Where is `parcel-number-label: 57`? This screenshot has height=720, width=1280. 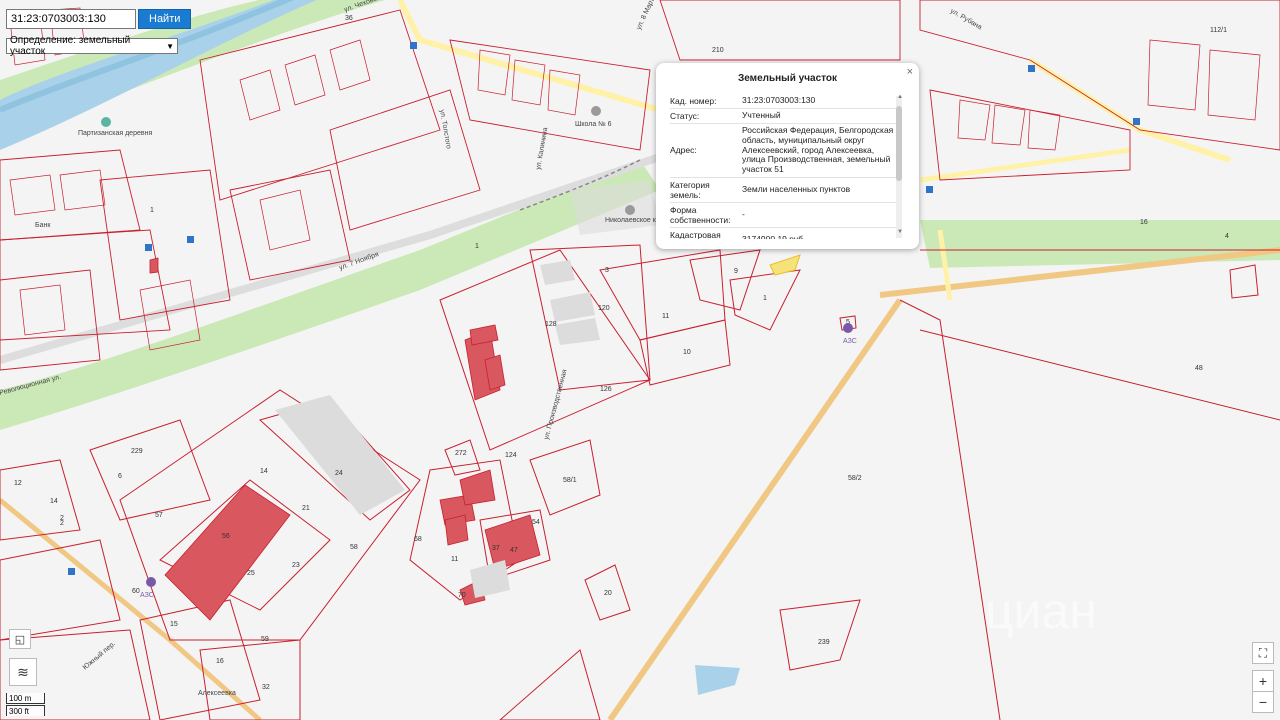 parcel-number-label: 57 is located at coordinates (159, 515).